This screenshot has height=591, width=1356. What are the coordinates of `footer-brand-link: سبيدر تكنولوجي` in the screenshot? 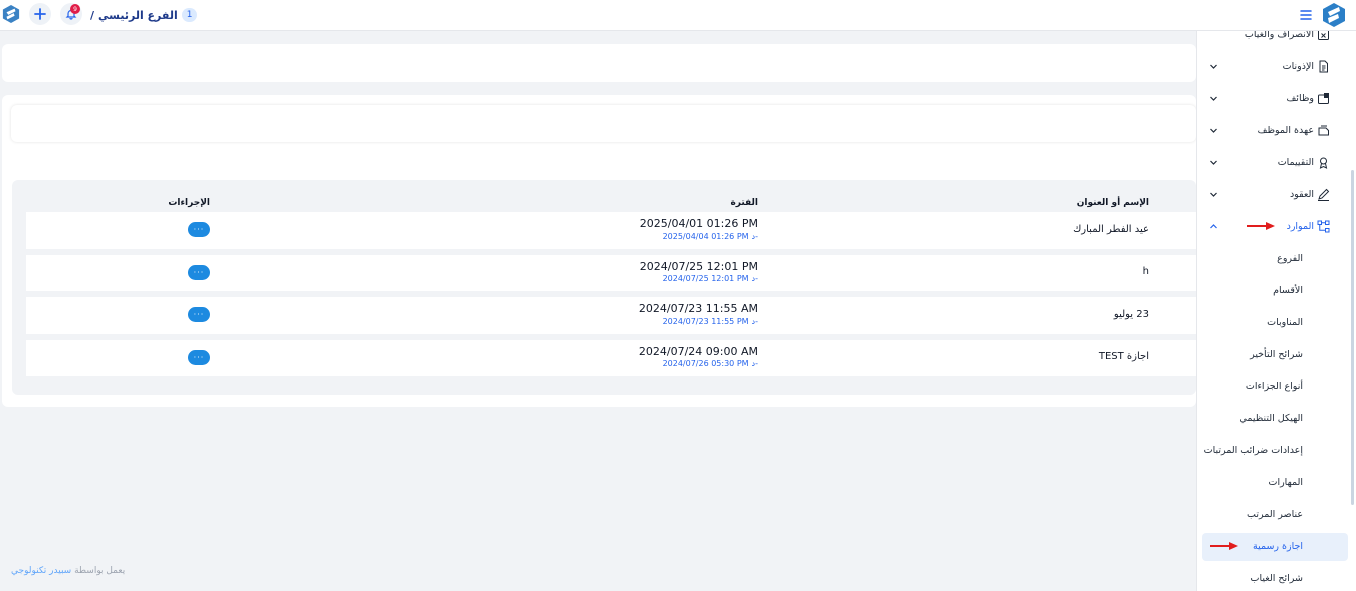 It's located at (41, 571).